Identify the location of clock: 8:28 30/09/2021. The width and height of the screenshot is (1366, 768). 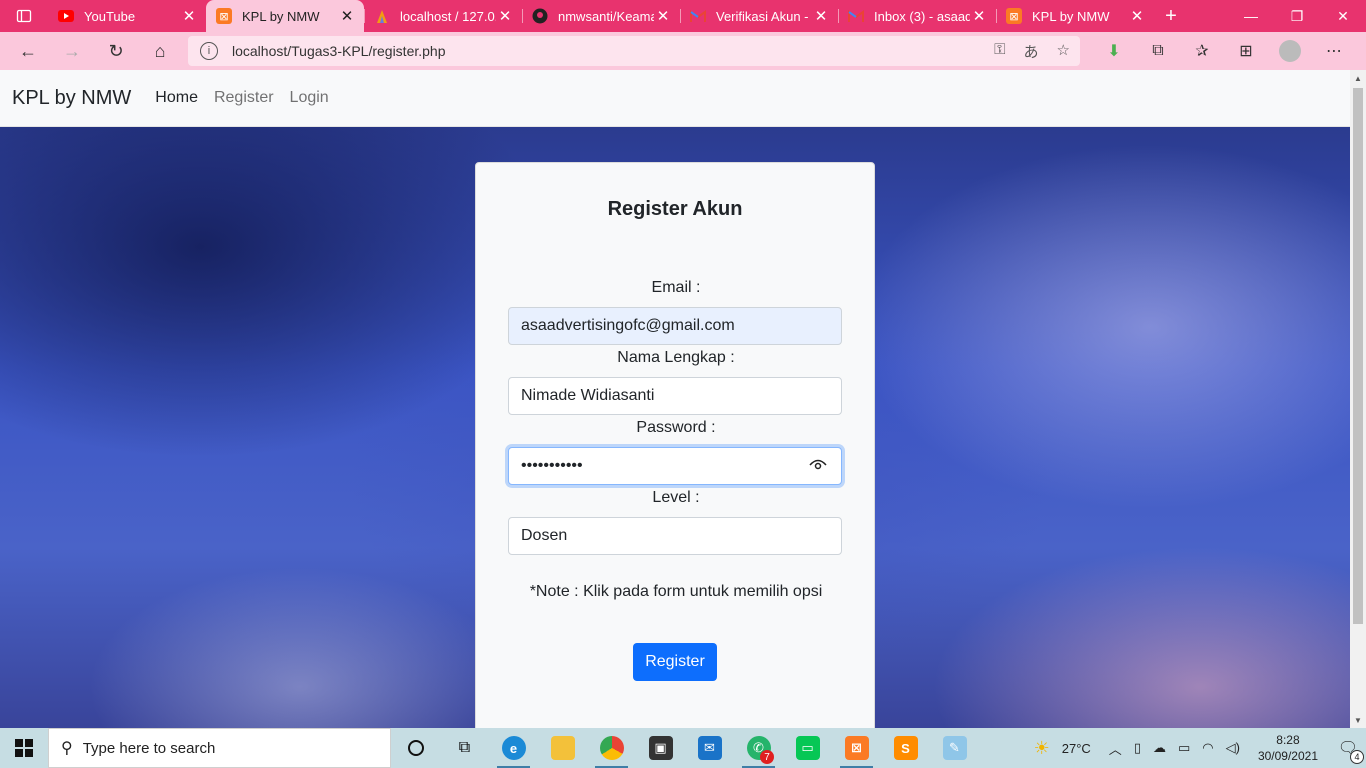
(1288, 748).